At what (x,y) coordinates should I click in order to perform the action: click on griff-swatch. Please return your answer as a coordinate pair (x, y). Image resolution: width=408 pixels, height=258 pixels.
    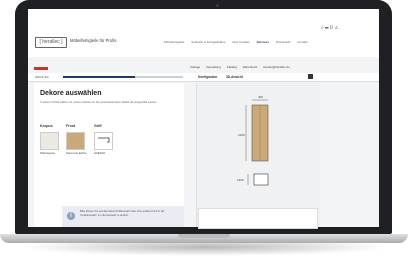
    Looking at the image, I should click on (103, 141).